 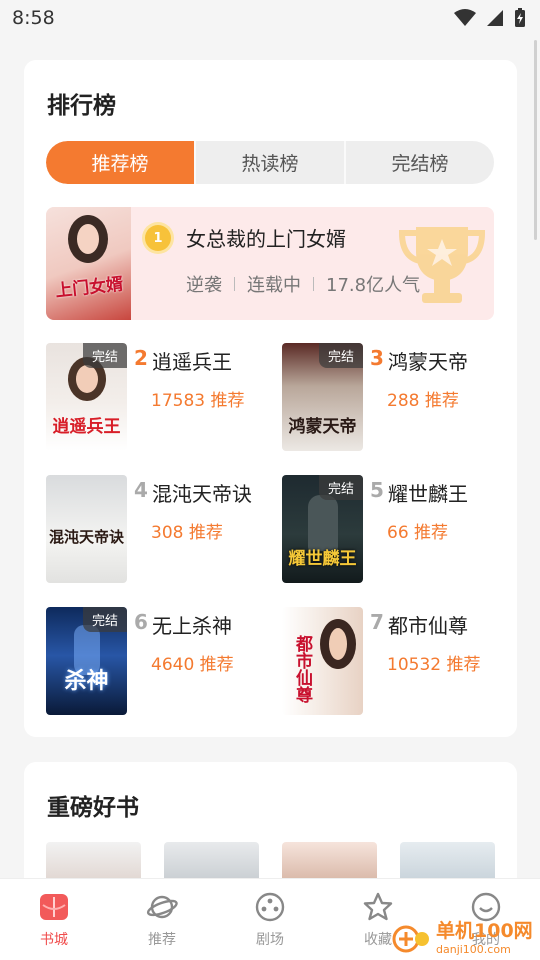 I want to click on top1-tag-status: 连载中, so click(x=274, y=285).